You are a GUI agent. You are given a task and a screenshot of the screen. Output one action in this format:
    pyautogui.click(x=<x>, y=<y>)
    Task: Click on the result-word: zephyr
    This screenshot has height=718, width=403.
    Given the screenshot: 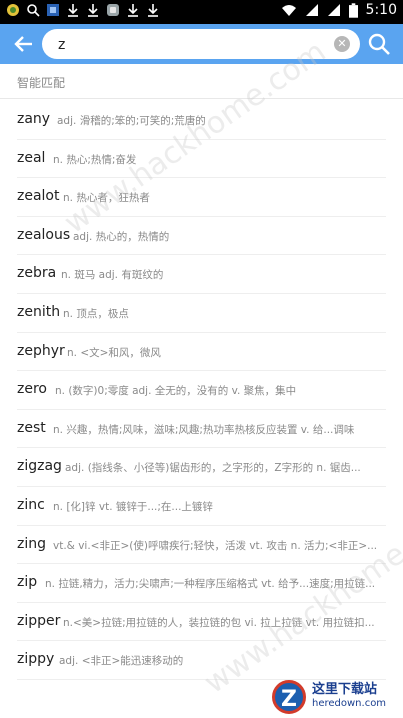 What is the action you would take?
    pyautogui.click(x=41, y=350)
    